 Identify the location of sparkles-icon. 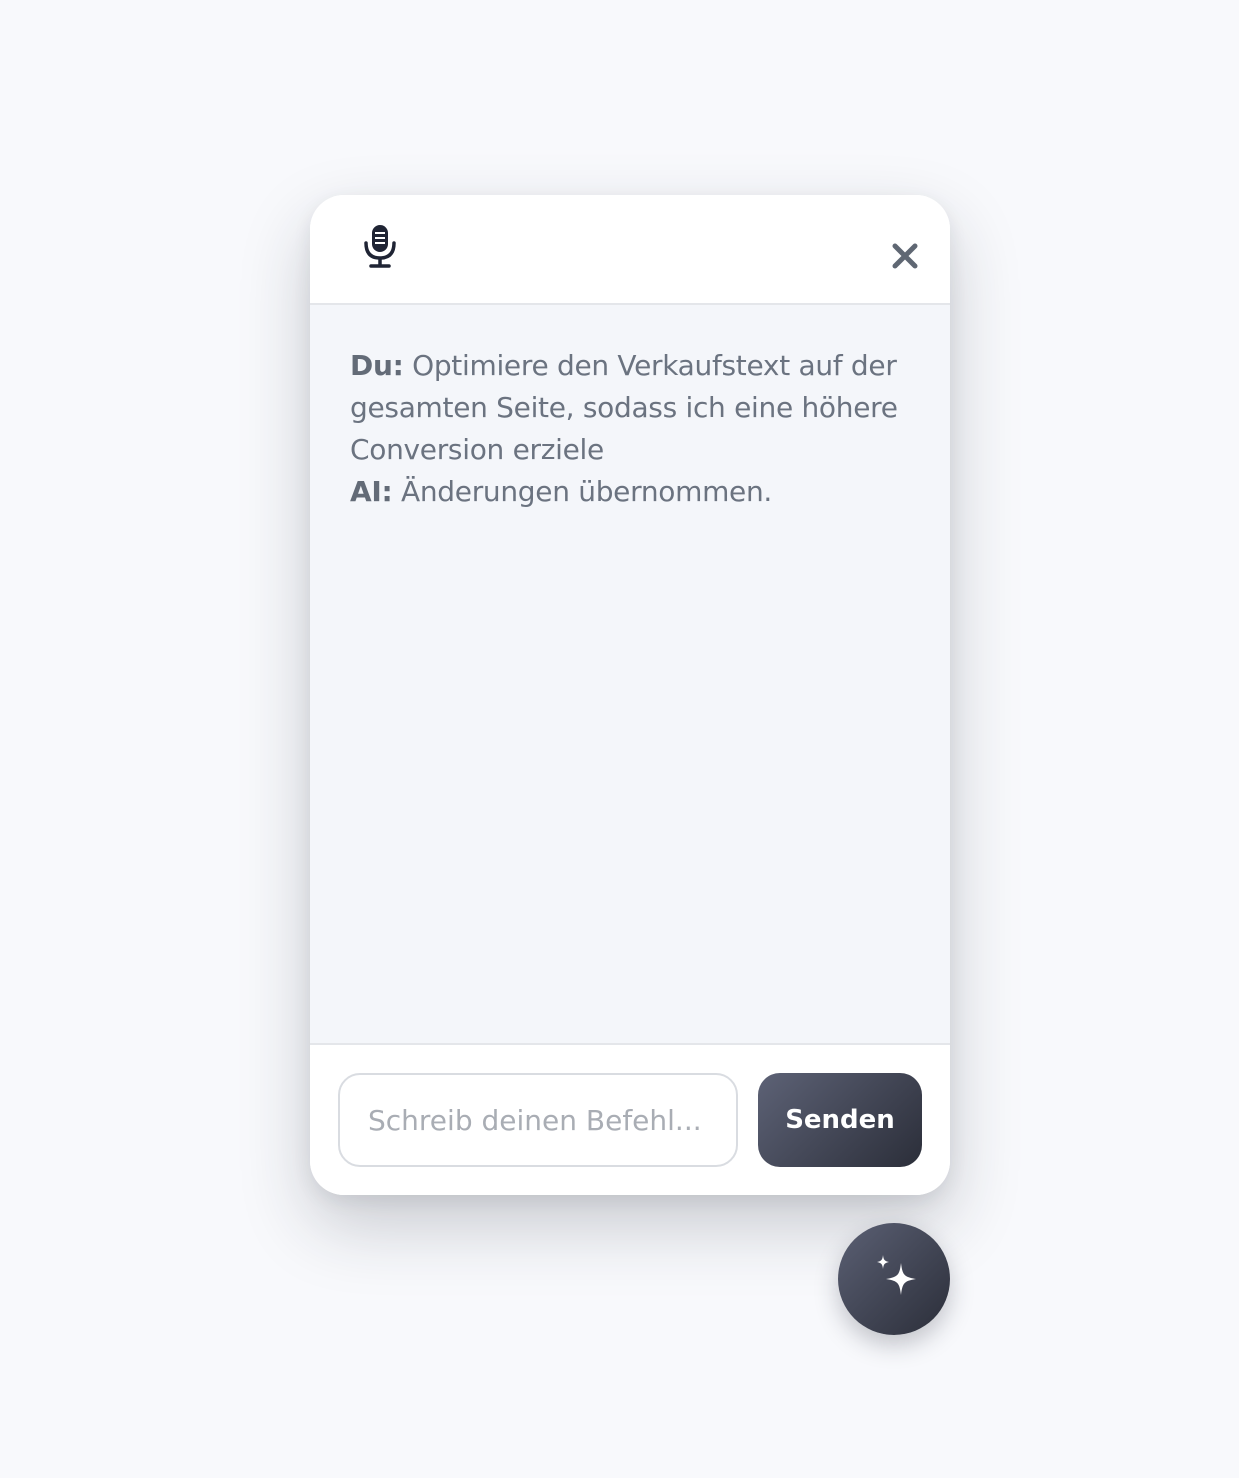
(896, 1275).